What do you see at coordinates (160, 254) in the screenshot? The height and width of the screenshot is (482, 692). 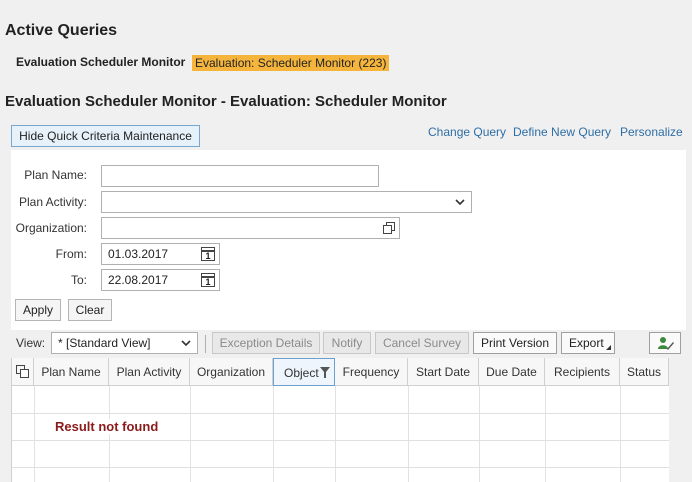 I see `from-date-input: 01.03.2017 1` at bounding box center [160, 254].